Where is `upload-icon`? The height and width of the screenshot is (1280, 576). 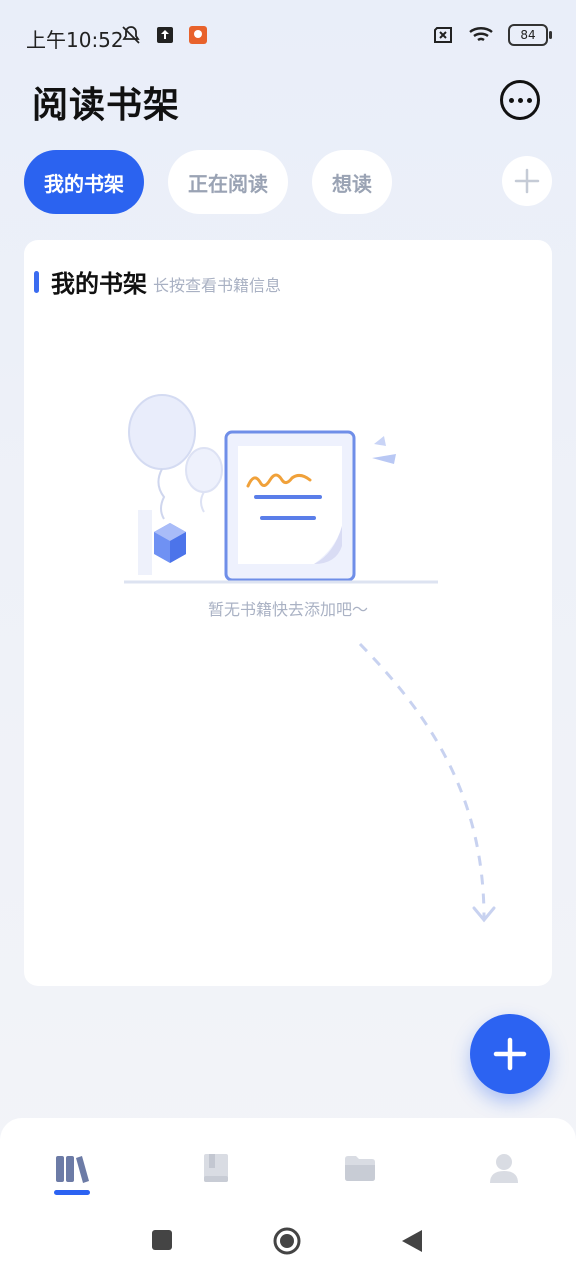 upload-icon is located at coordinates (165, 35).